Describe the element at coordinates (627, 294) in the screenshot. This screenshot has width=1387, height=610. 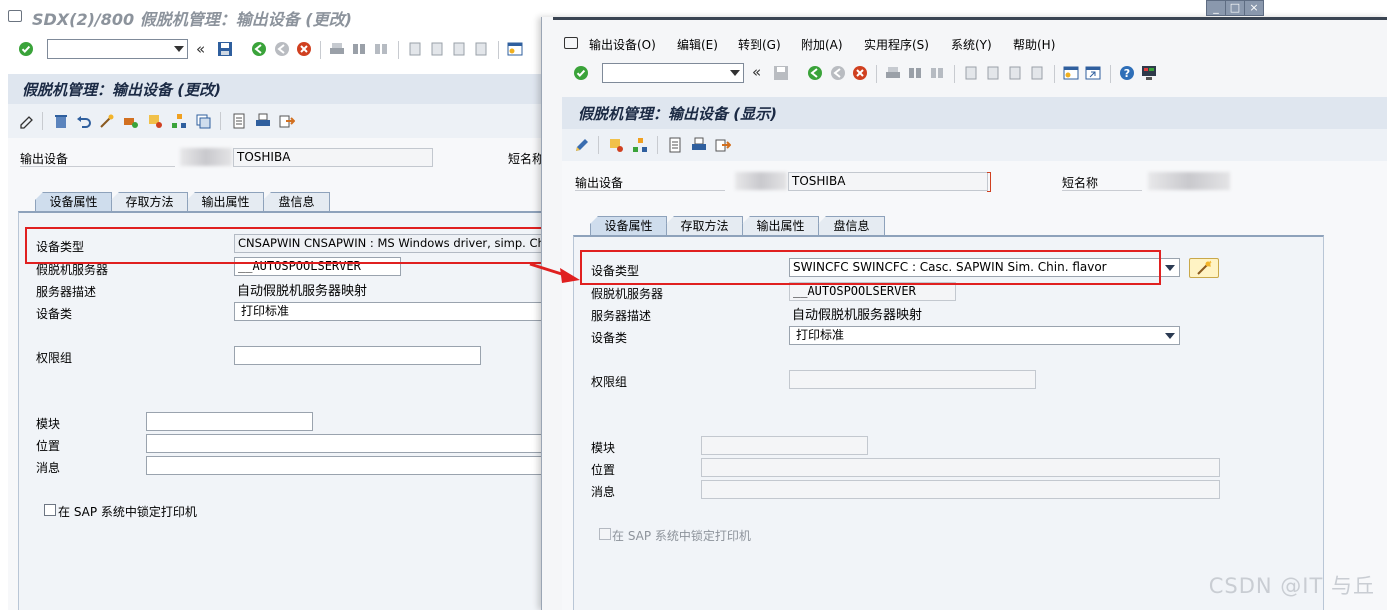
I see `right-spool-server-label: 假脱机服务器` at that location.